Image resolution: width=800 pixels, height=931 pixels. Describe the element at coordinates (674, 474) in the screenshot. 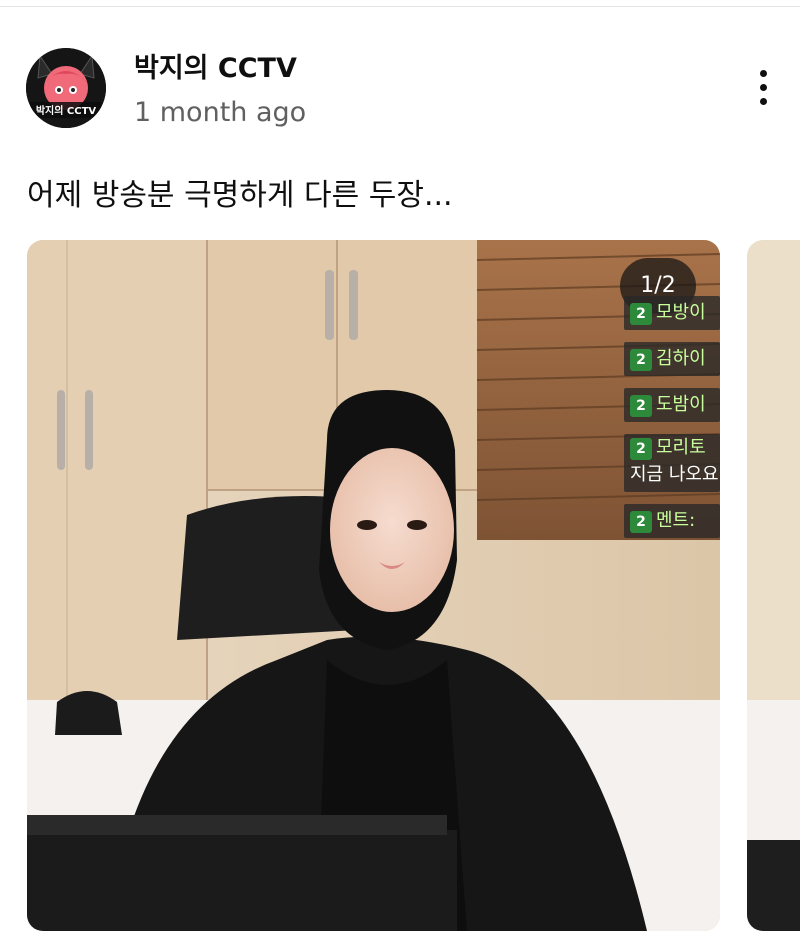

I see `chat-text: 지금 나오요` at that location.